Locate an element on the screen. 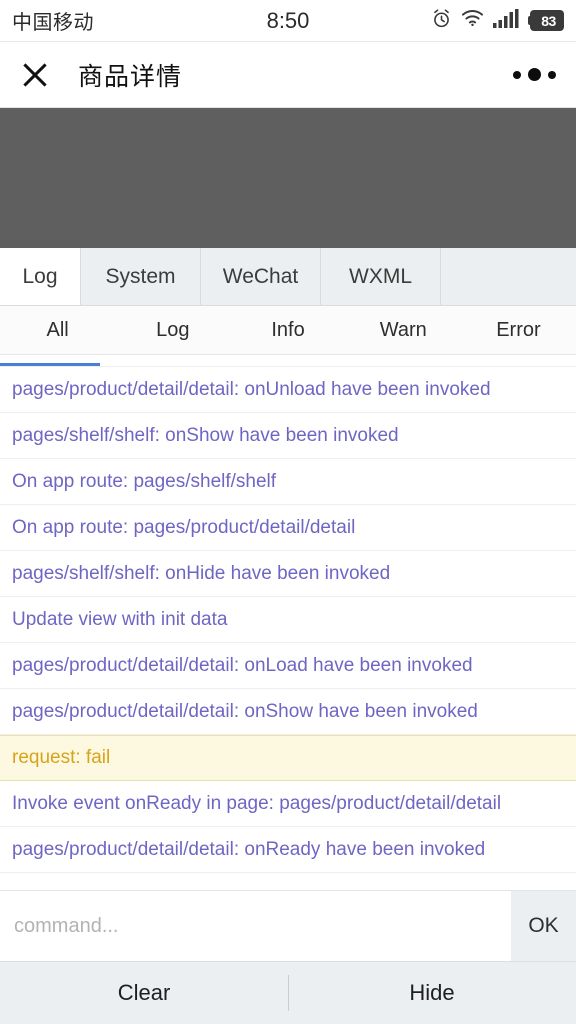 The height and width of the screenshot is (1024, 576). table-row: On app route: pages/shelf/shelf is located at coordinates (288, 482).